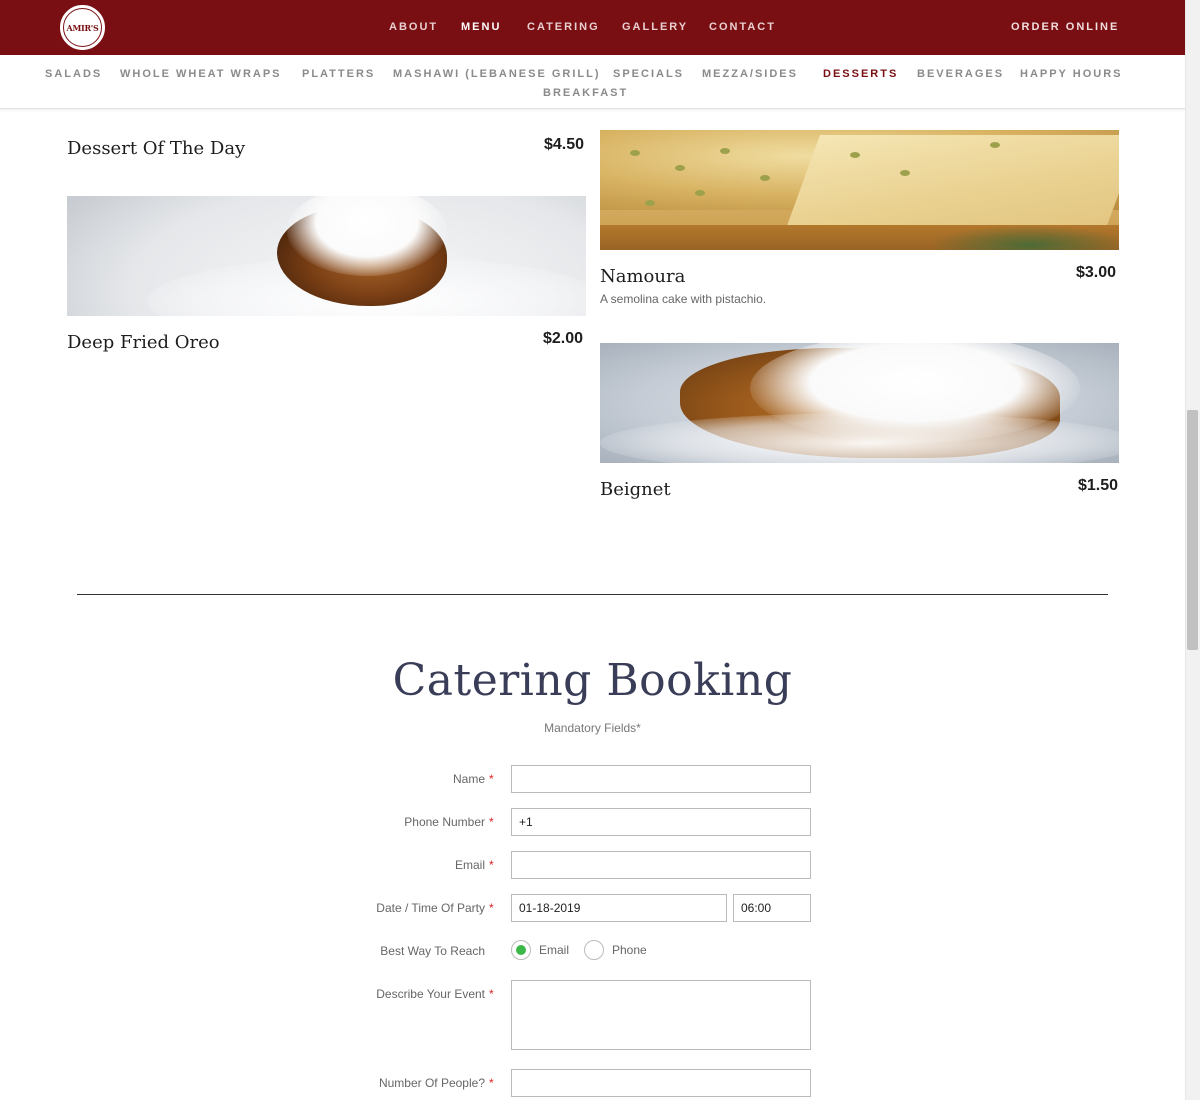 This screenshot has height=1100, width=1200. What do you see at coordinates (554, 950) in the screenshot?
I see `reach-email-label: Email` at bounding box center [554, 950].